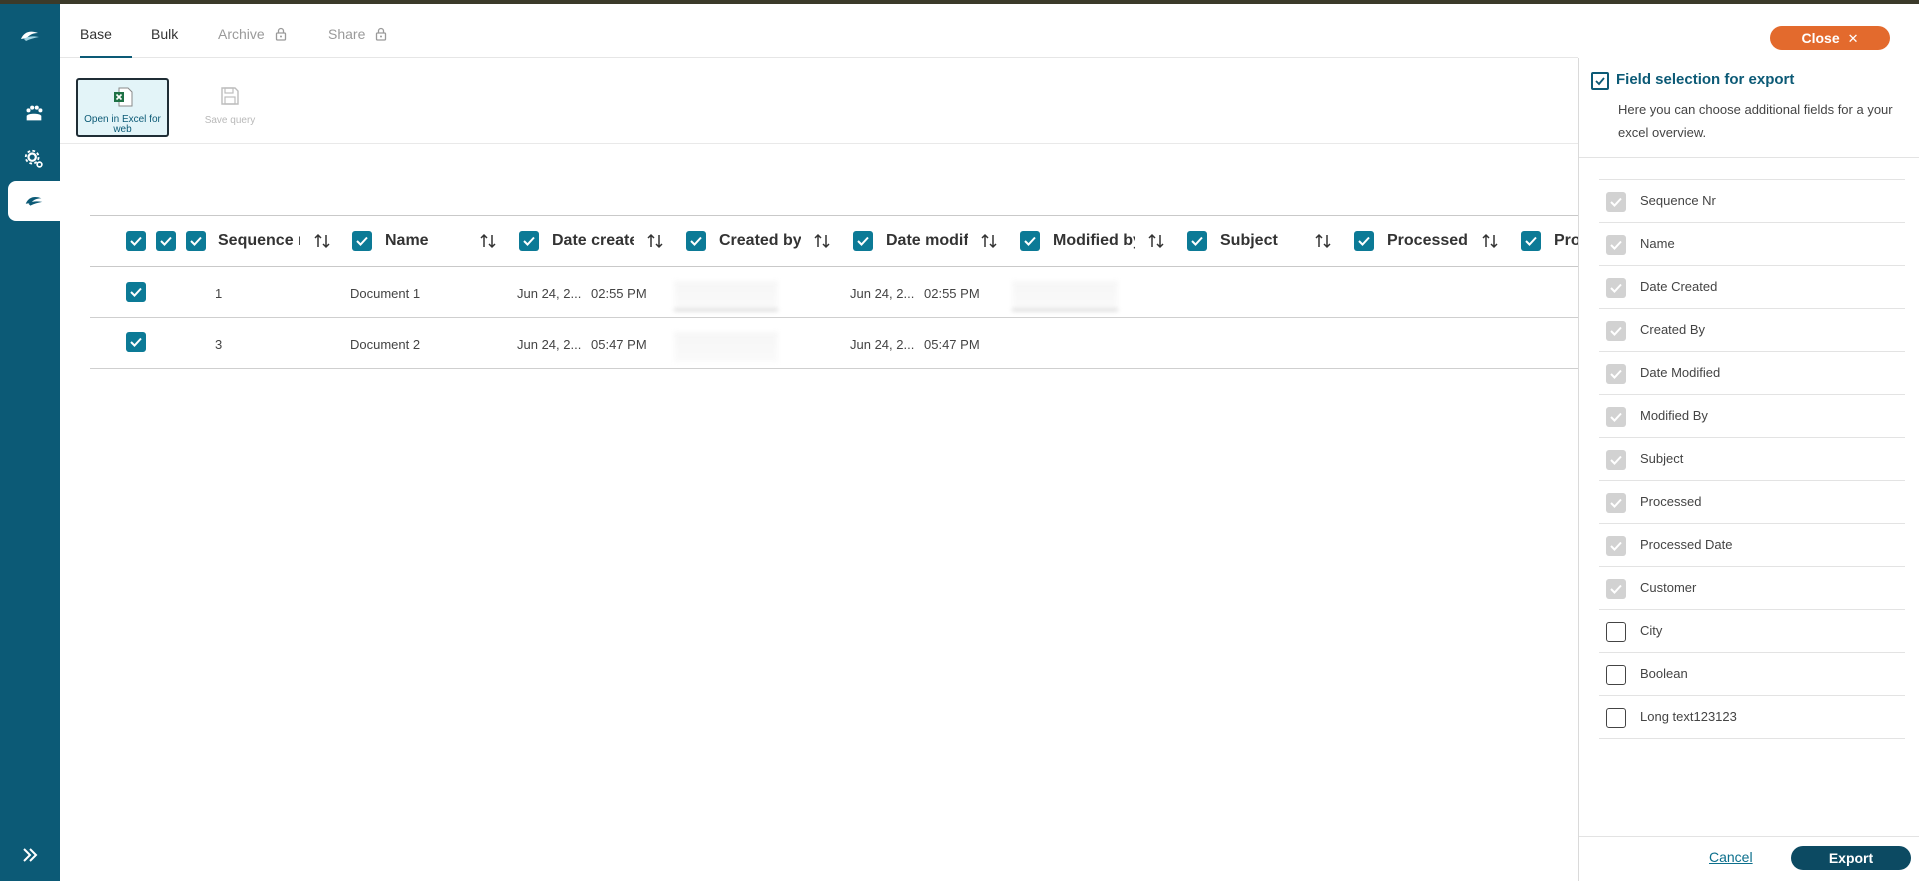 Image resolution: width=1919 pixels, height=881 pixels. What do you see at coordinates (230, 96) in the screenshot?
I see `save-icon` at bounding box center [230, 96].